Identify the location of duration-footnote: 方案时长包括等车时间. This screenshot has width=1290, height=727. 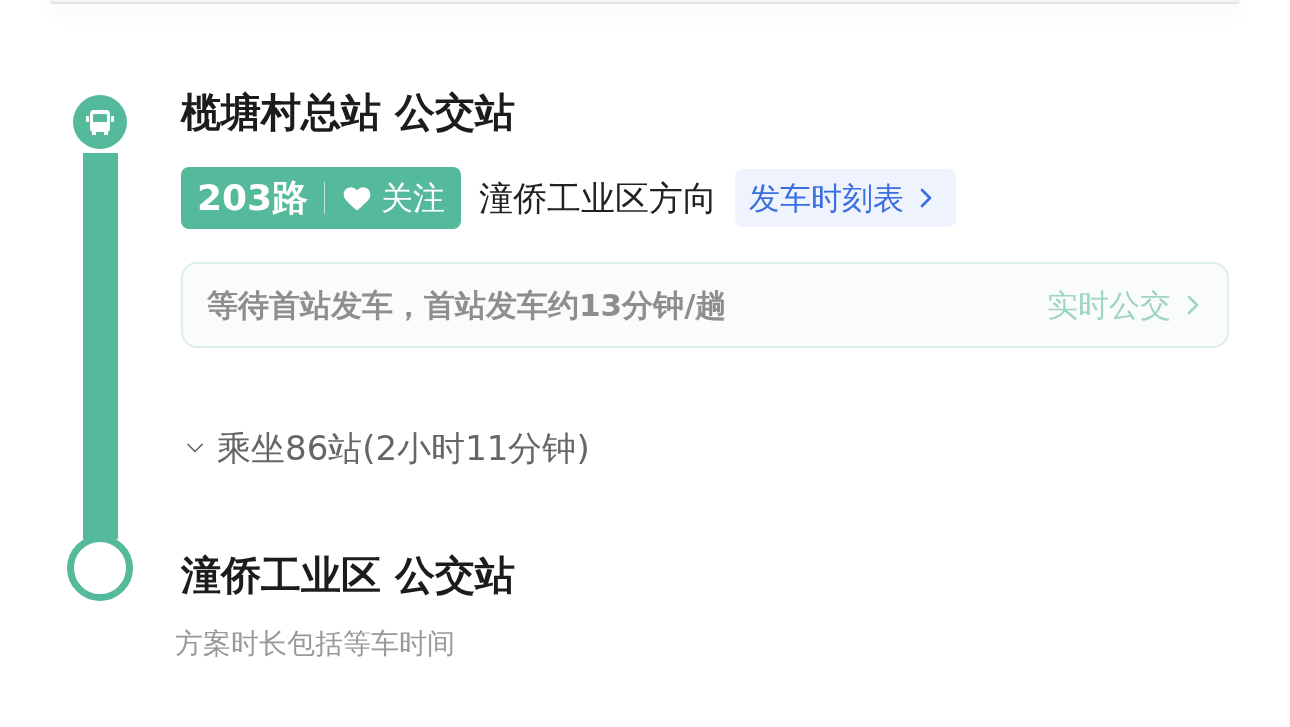
(315, 644).